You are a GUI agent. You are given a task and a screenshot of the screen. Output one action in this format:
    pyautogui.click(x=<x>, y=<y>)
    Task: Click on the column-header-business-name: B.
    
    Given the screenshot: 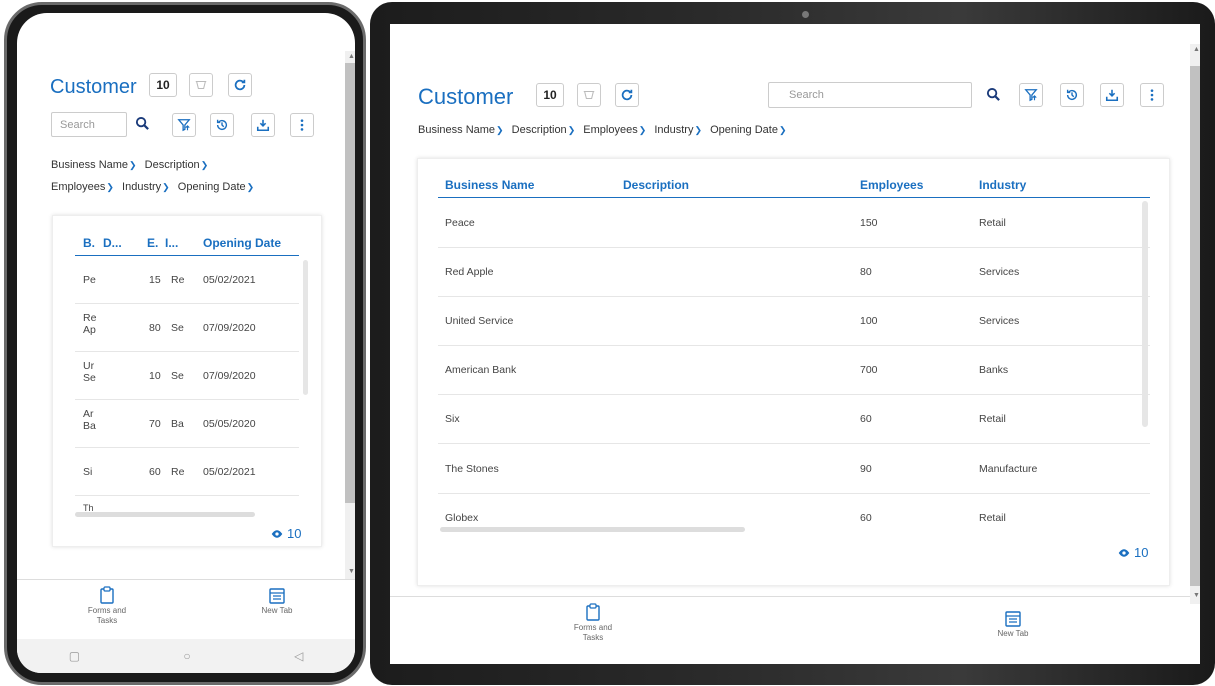 What is the action you would take?
    pyautogui.click(x=89, y=243)
    